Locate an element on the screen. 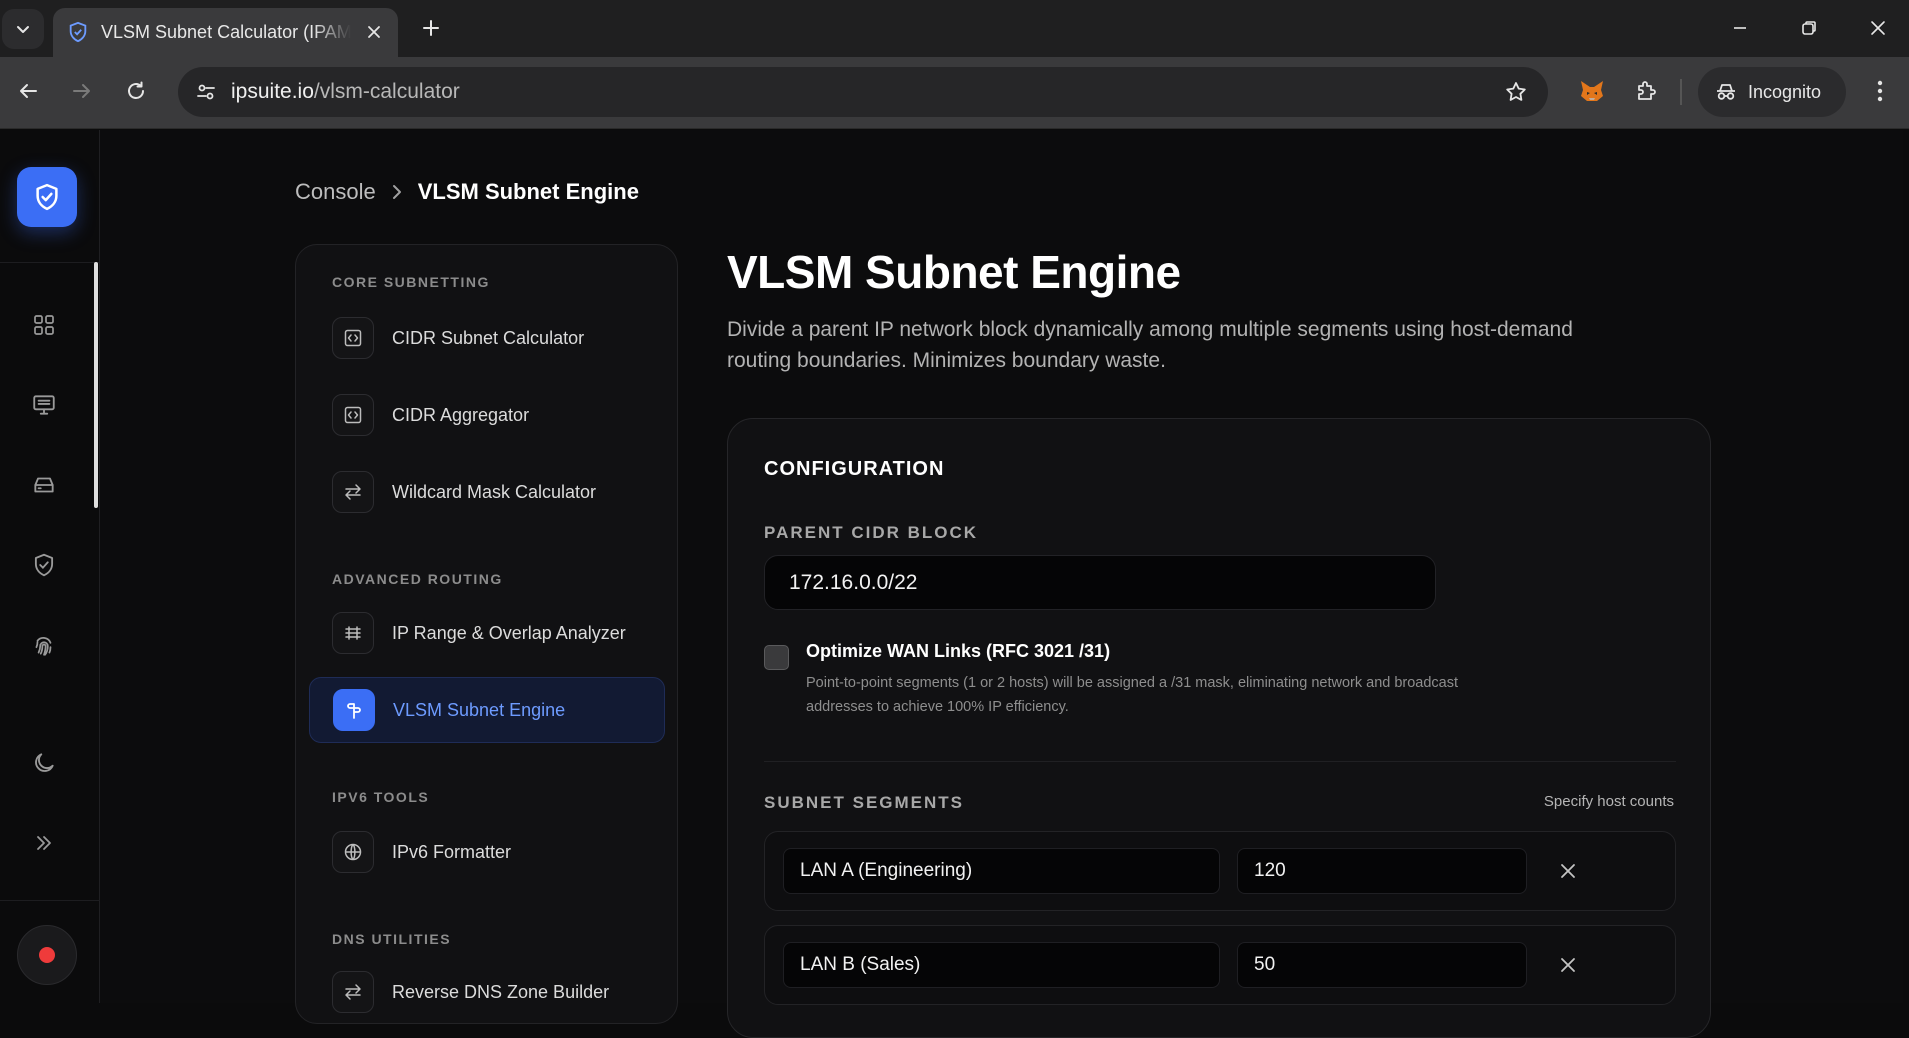 This screenshot has height=1038, width=1909. chevron-down-icon is located at coordinates (23, 29).